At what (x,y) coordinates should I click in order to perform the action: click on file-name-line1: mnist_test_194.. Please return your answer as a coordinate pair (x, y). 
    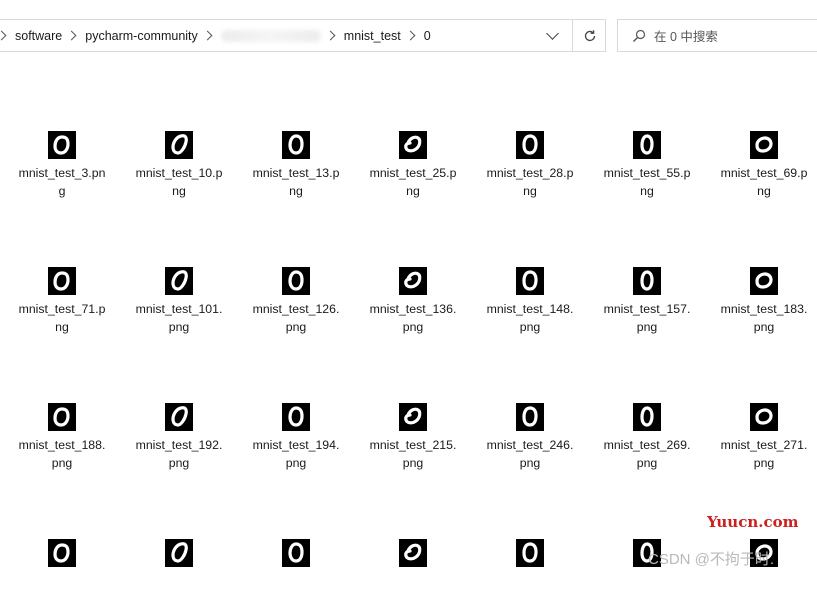
    Looking at the image, I should click on (296, 445).